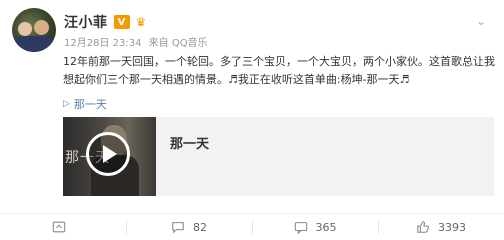 This screenshot has height=240, width=504. I want to click on like-count: 3393, so click(452, 227).